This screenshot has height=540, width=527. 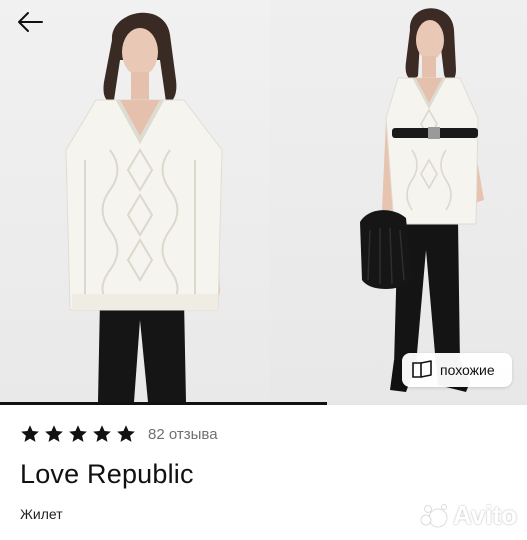 I want to click on arrow-left-icon, so click(x=30, y=22).